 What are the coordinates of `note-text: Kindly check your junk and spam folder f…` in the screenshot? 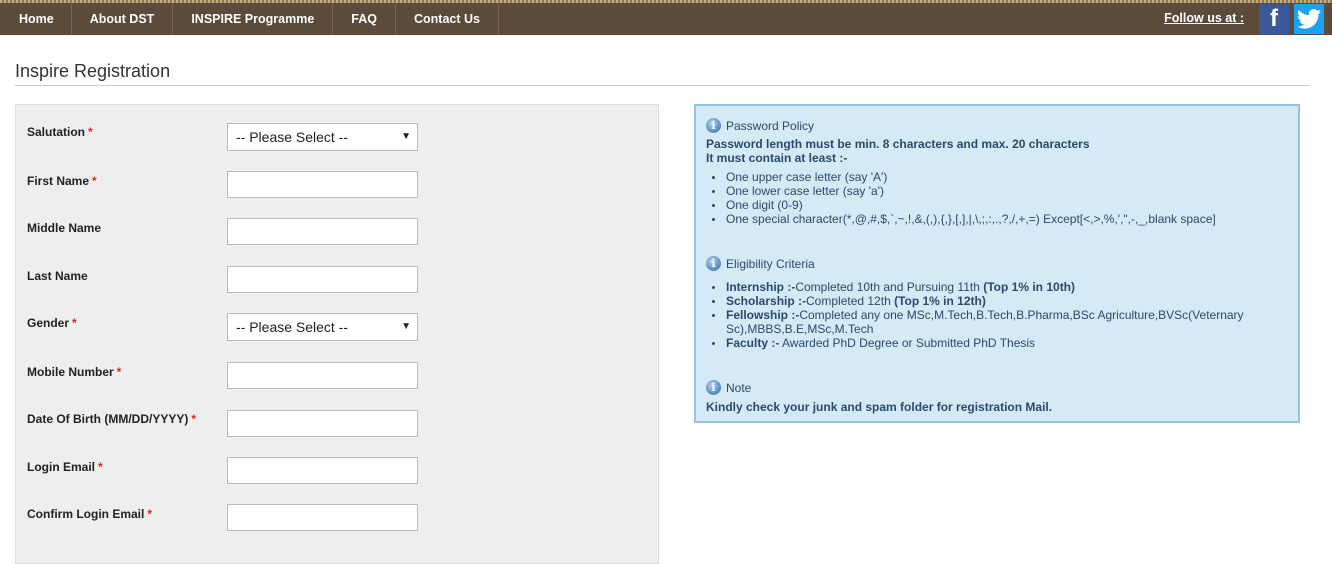 It's located at (879, 407).